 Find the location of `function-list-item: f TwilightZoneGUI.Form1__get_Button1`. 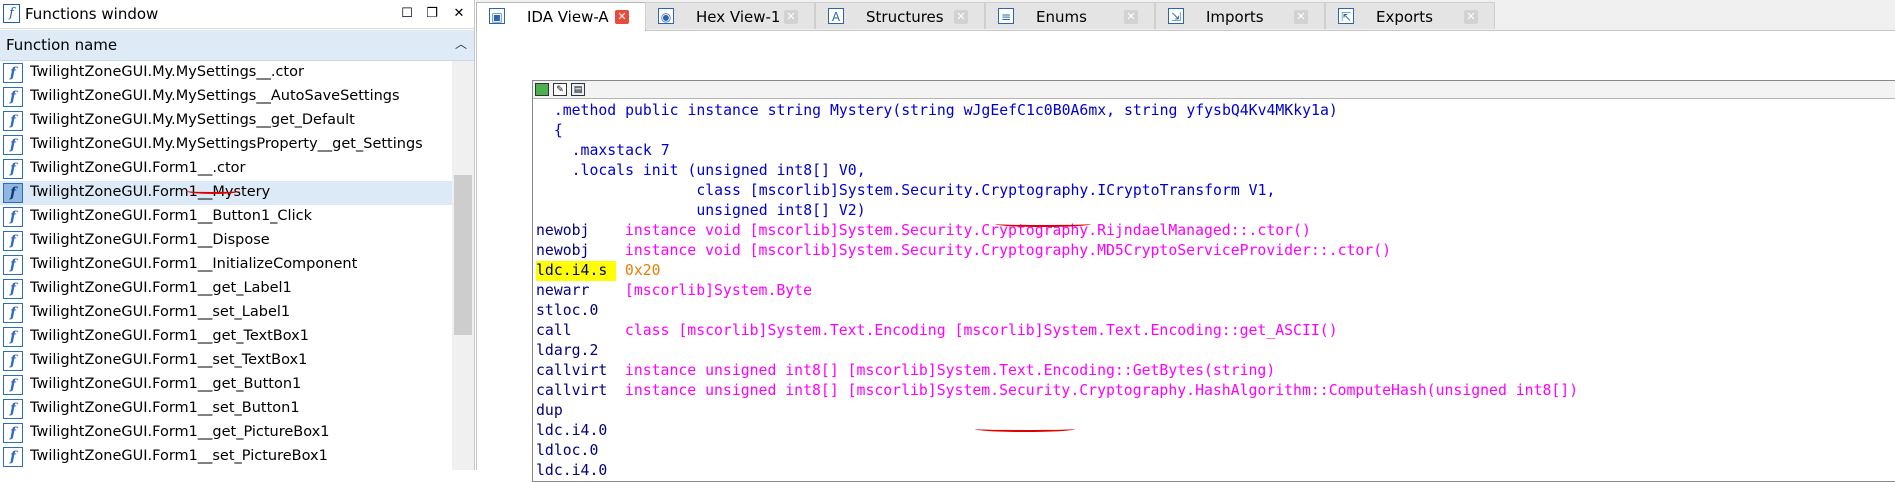

function-list-item: f TwilightZoneGUI.Form1__get_Button1 is located at coordinates (226, 385).